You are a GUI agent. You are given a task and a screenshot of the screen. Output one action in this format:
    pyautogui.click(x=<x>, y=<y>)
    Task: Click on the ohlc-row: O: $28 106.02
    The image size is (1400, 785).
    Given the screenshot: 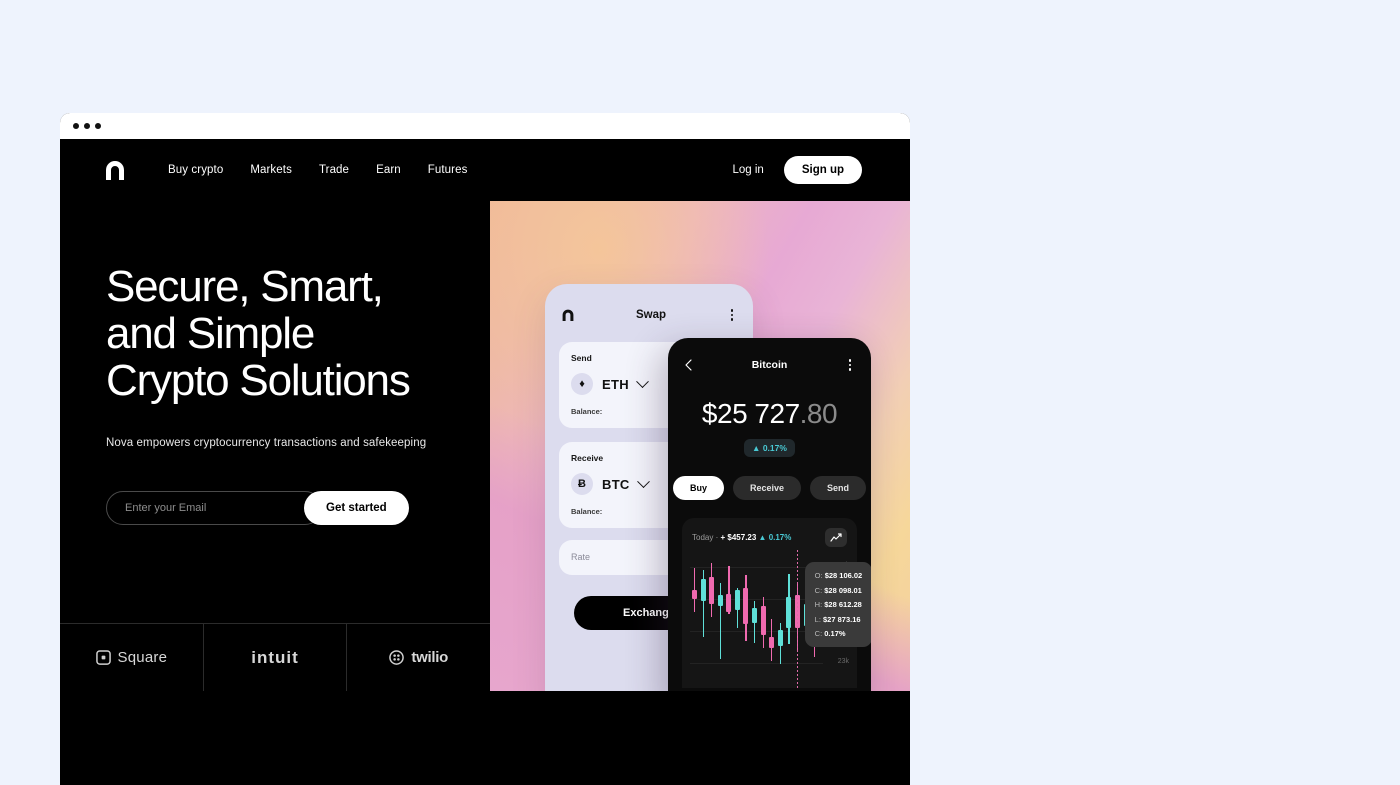 What is the action you would take?
    pyautogui.click(x=839, y=575)
    